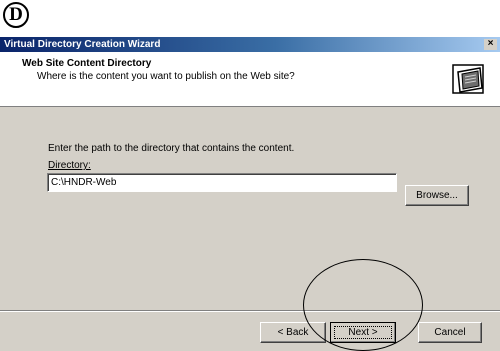 This screenshot has width=500, height=351. Describe the element at coordinates (222, 182) in the screenshot. I see `directory-input` at that location.